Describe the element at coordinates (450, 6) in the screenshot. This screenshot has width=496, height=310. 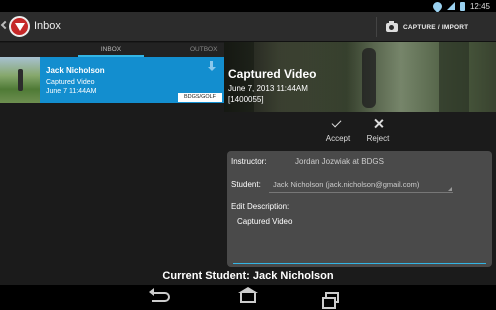
I see `signal-icon` at that location.